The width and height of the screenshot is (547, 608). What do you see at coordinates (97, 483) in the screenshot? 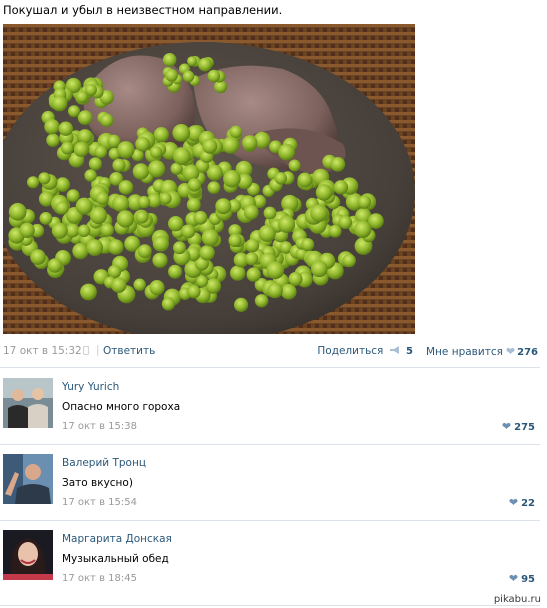
I see `comment-text: Зато вкусно)` at bounding box center [97, 483].